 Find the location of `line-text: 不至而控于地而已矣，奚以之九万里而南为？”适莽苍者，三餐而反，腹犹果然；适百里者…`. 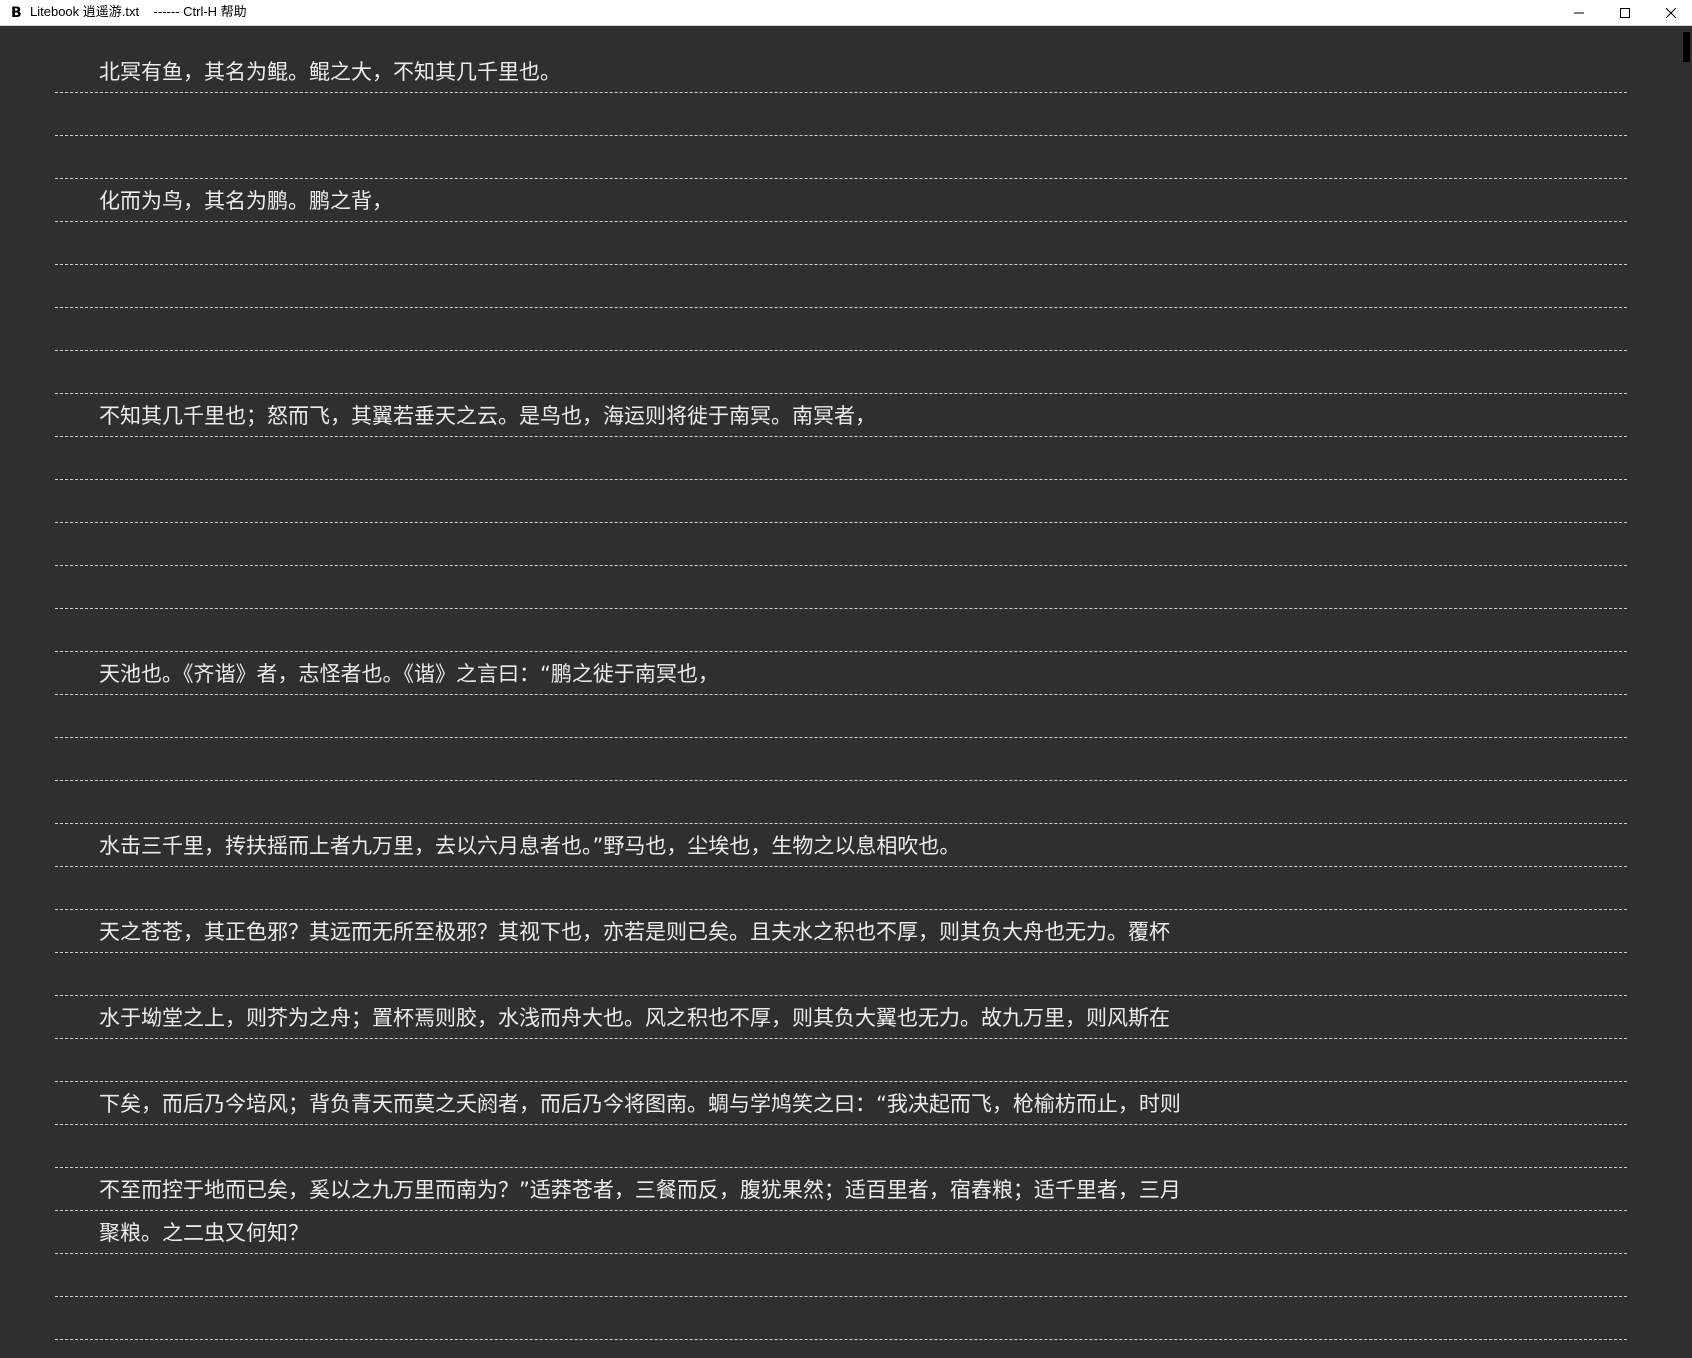

line-text: 不至而控于地而已矣，奚以之九万里而南为？”适莽苍者，三餐而反，腹犹果然；适百里者… is located at coordinates (640, 1190).